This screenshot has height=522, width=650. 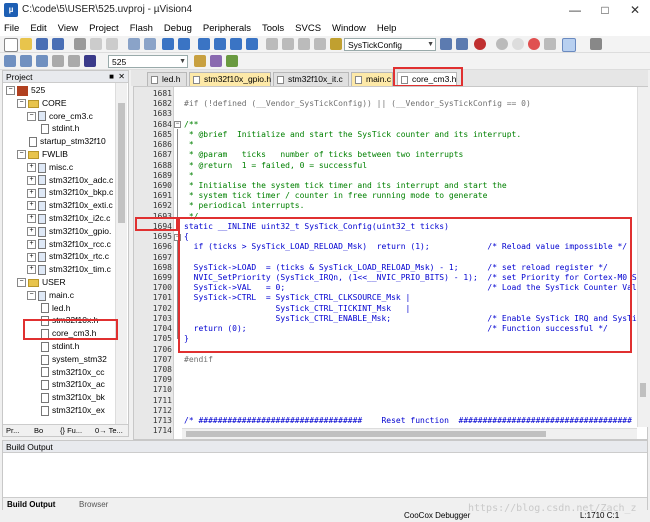 What do you see at coordinates (150, 44) in the screenshot?
I see `redo-icon` at bounding box center [150, 44].